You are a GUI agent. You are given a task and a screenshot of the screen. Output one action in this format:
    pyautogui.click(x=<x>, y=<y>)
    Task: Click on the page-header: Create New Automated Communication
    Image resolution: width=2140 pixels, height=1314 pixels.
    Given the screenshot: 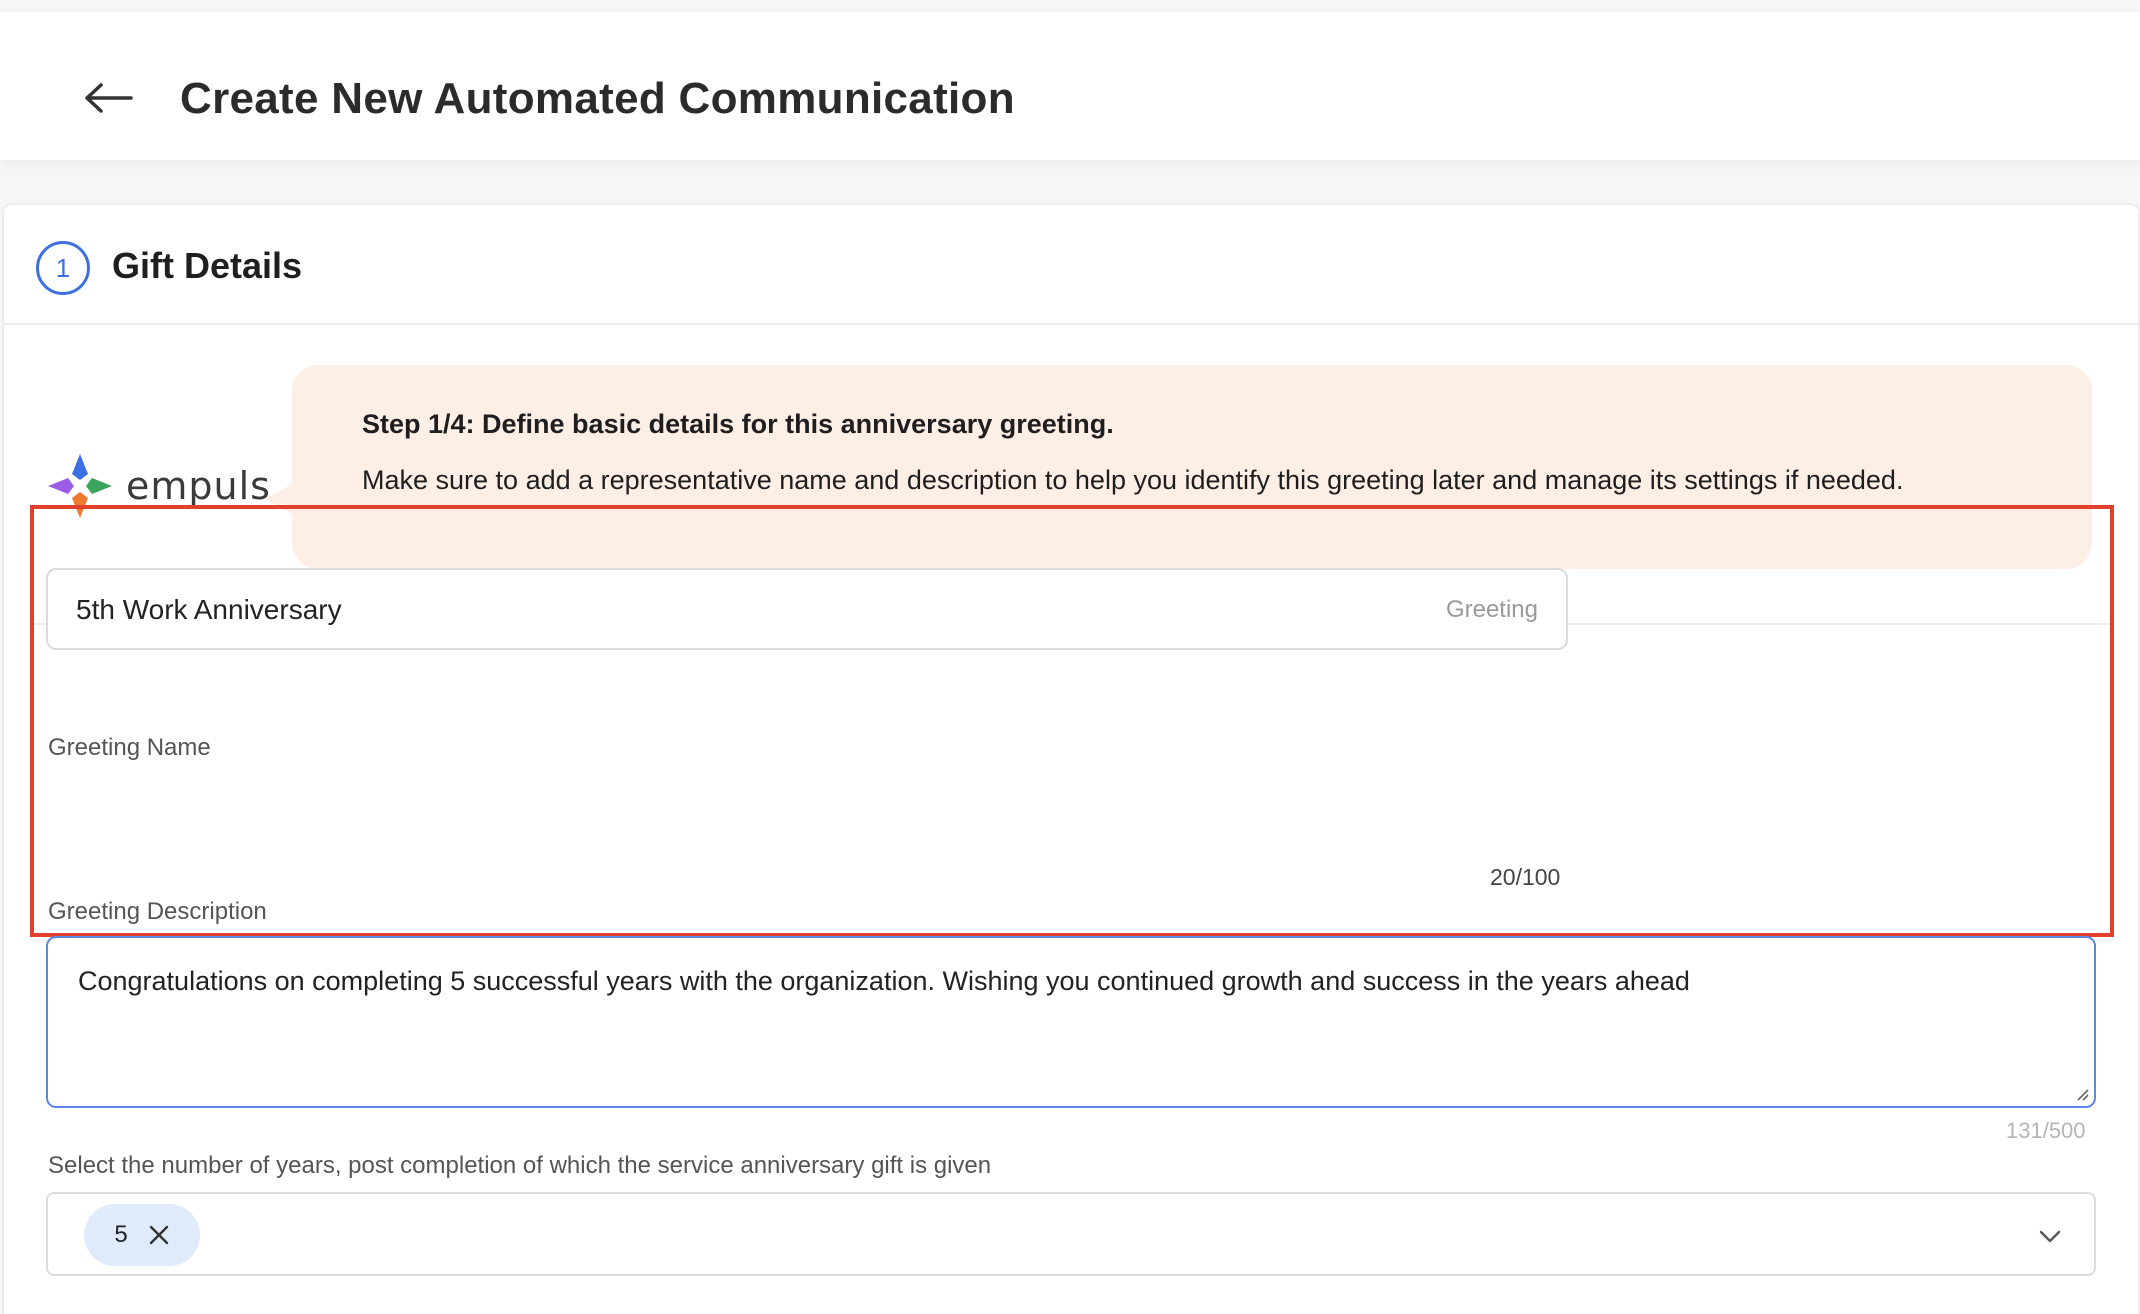 What is the action you would take?
    pyautogui.click(x=1070, y=86)
    